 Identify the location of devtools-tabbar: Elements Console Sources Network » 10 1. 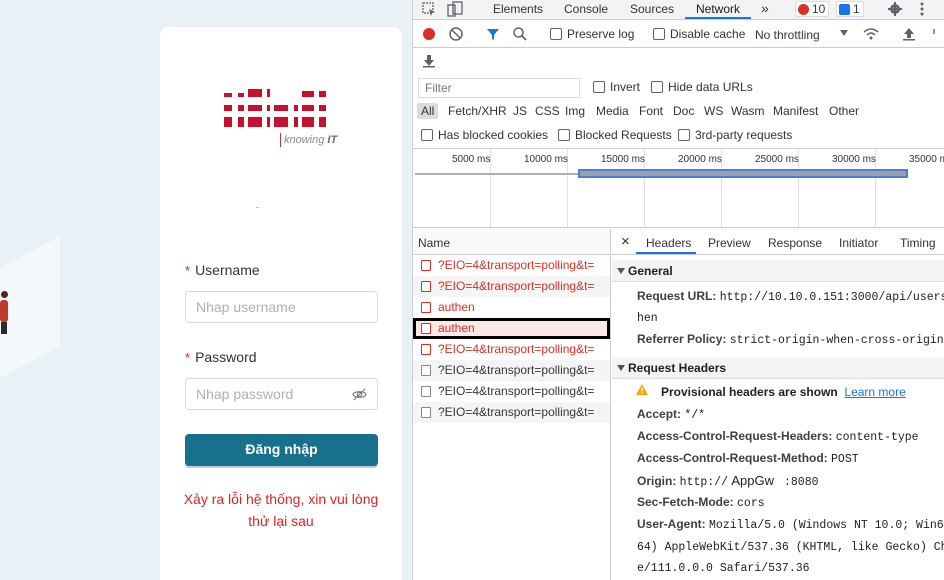
(678, 10).